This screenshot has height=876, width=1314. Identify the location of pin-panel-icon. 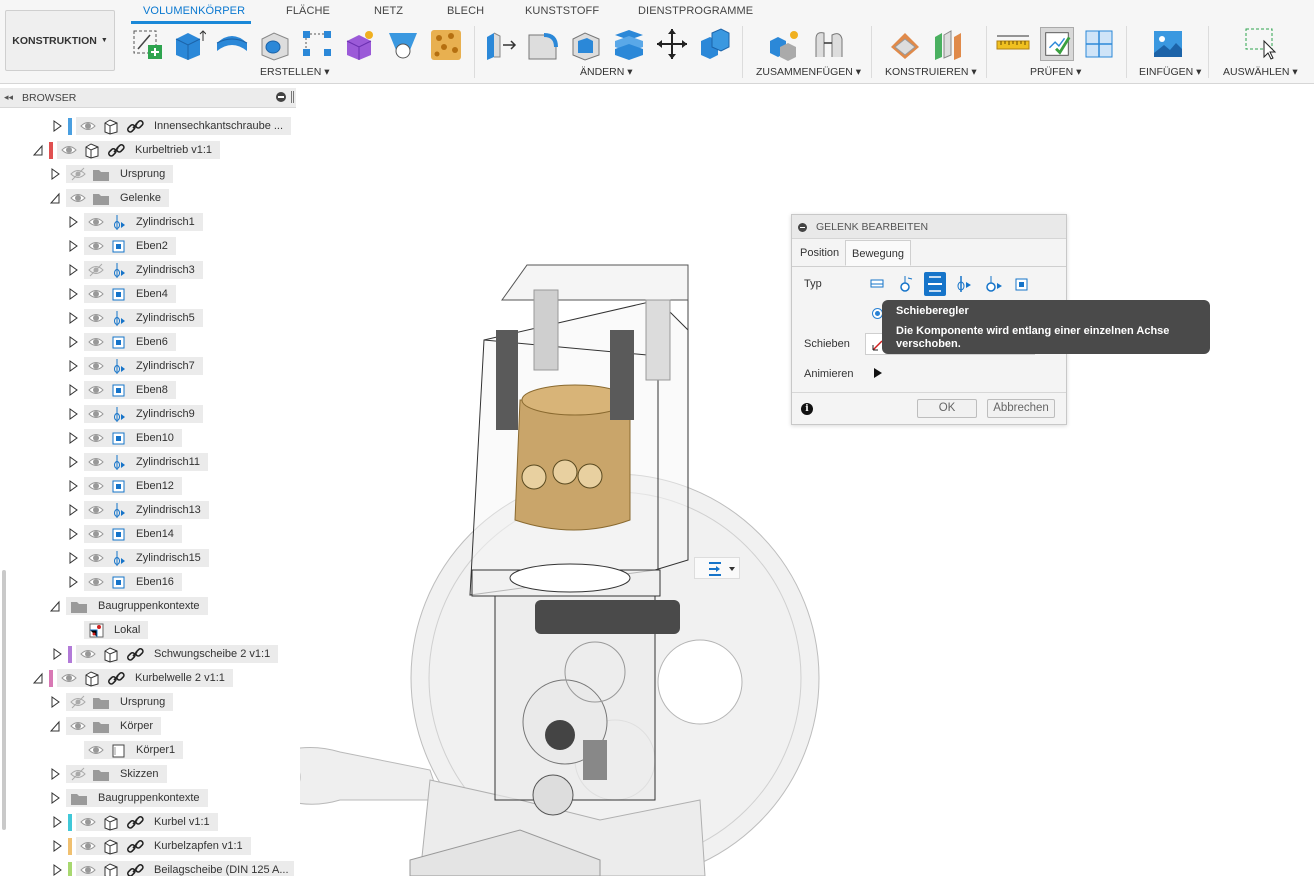
(292, 97).